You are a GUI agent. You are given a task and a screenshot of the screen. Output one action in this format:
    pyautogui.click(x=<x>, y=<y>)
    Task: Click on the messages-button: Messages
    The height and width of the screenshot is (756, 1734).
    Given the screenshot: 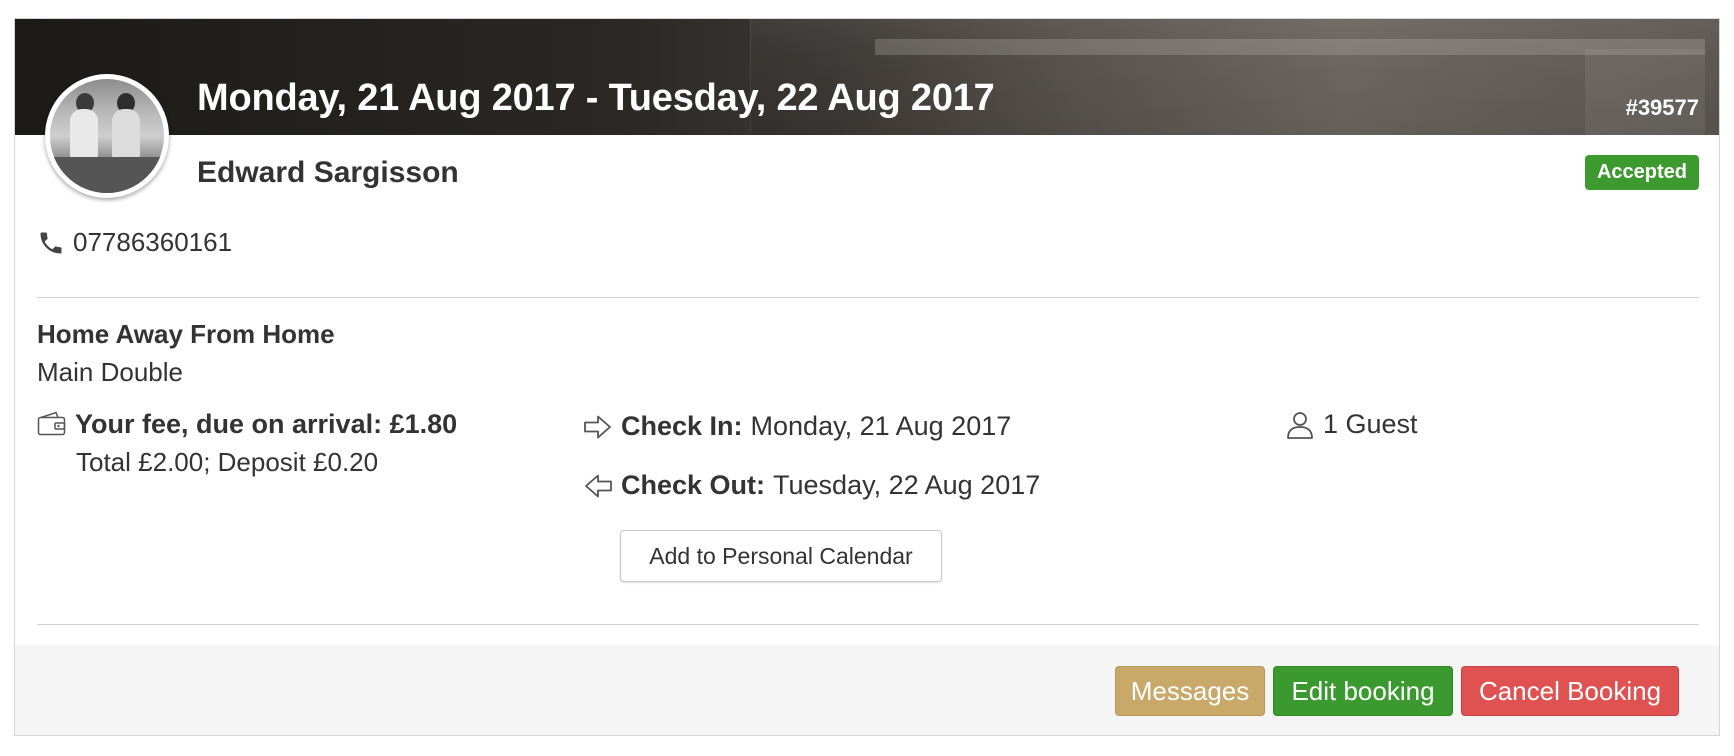 What is the action you would take?
    pyautogui.click(x=1190, y=691)
    